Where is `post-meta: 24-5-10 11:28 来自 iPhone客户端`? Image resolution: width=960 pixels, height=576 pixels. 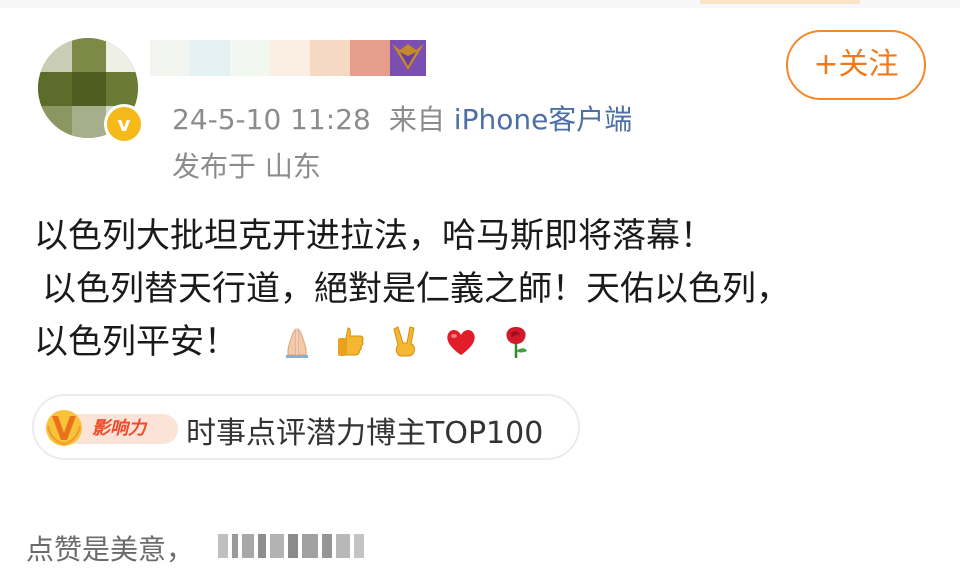
post-meta: 24-5-10 11:28 来自 iPhone客户端 is located at coordinates (402, 118).